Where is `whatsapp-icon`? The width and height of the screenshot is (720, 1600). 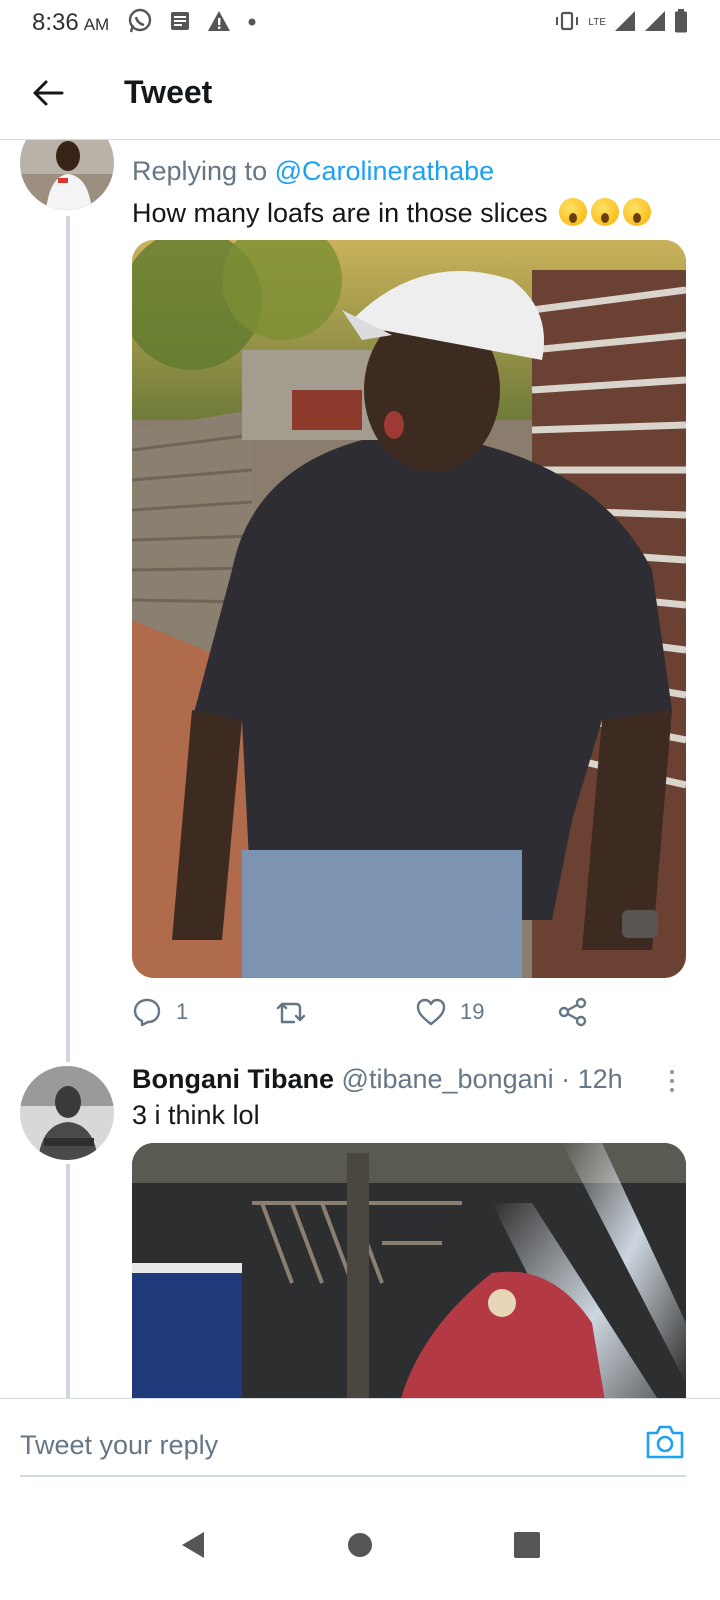 whatsapp-icon is located at coordinates (140, 23).